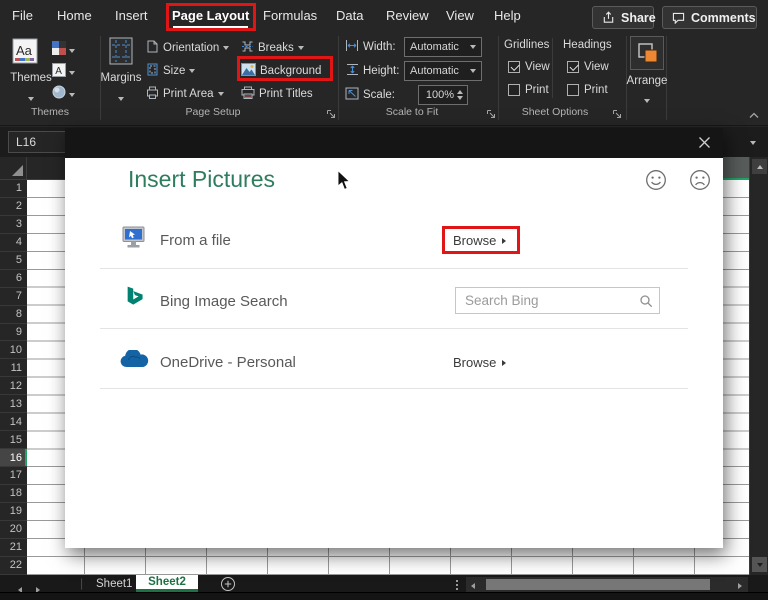  Describe the element at coordinates (443, 95) in the screenshot. I see `scale-spinner: 100%` at that location.